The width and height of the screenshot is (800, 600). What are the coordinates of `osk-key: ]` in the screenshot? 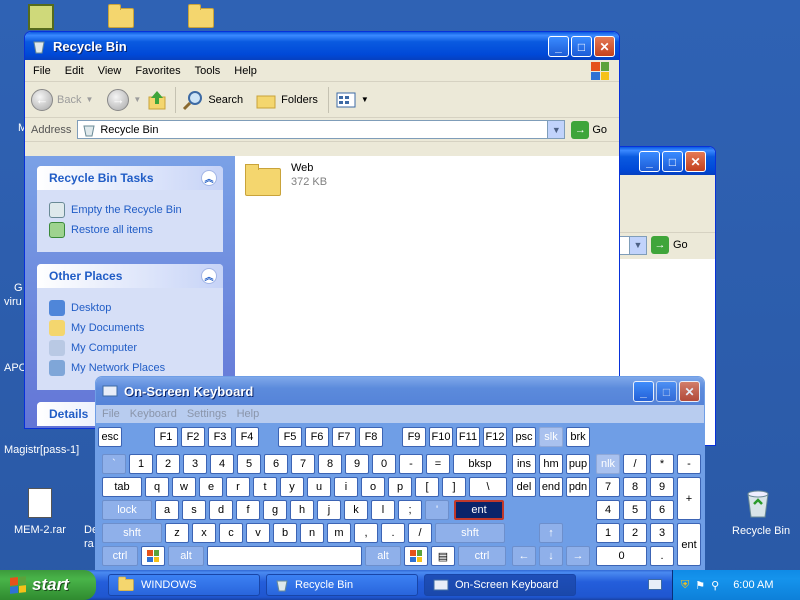 It's located at (454, 487).